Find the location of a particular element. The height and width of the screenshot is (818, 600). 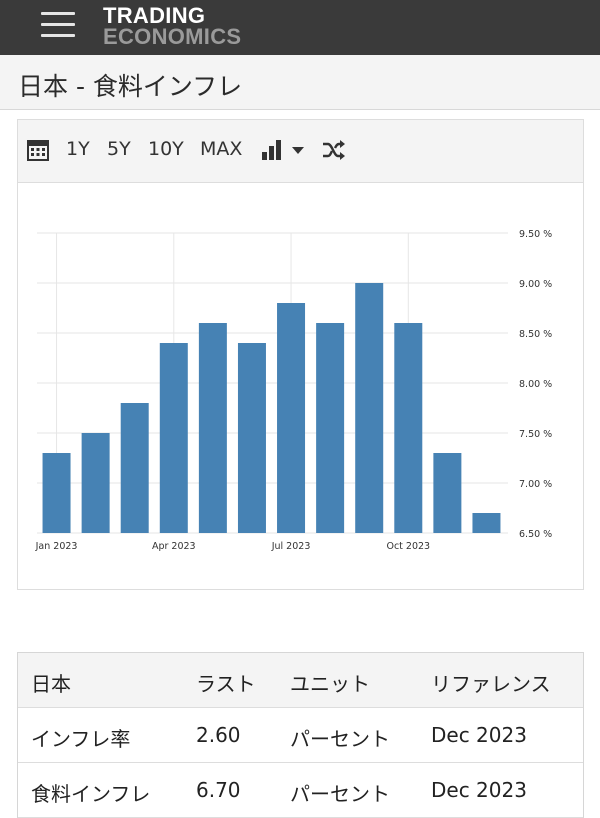

bar-chart-icon is located at coordinates (272, 150).